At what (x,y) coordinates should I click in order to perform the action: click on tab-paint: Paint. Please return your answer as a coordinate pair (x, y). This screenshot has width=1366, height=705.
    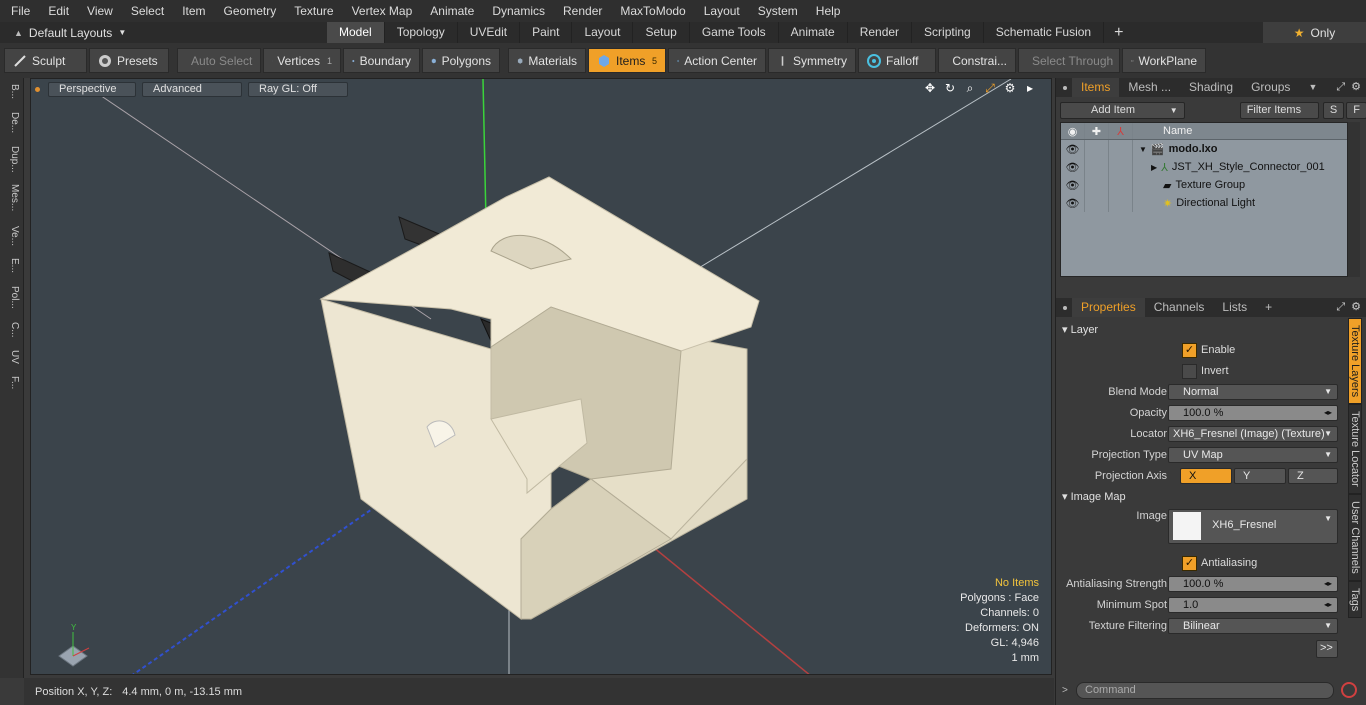
    Looking at the image, I should click on (546, 32).